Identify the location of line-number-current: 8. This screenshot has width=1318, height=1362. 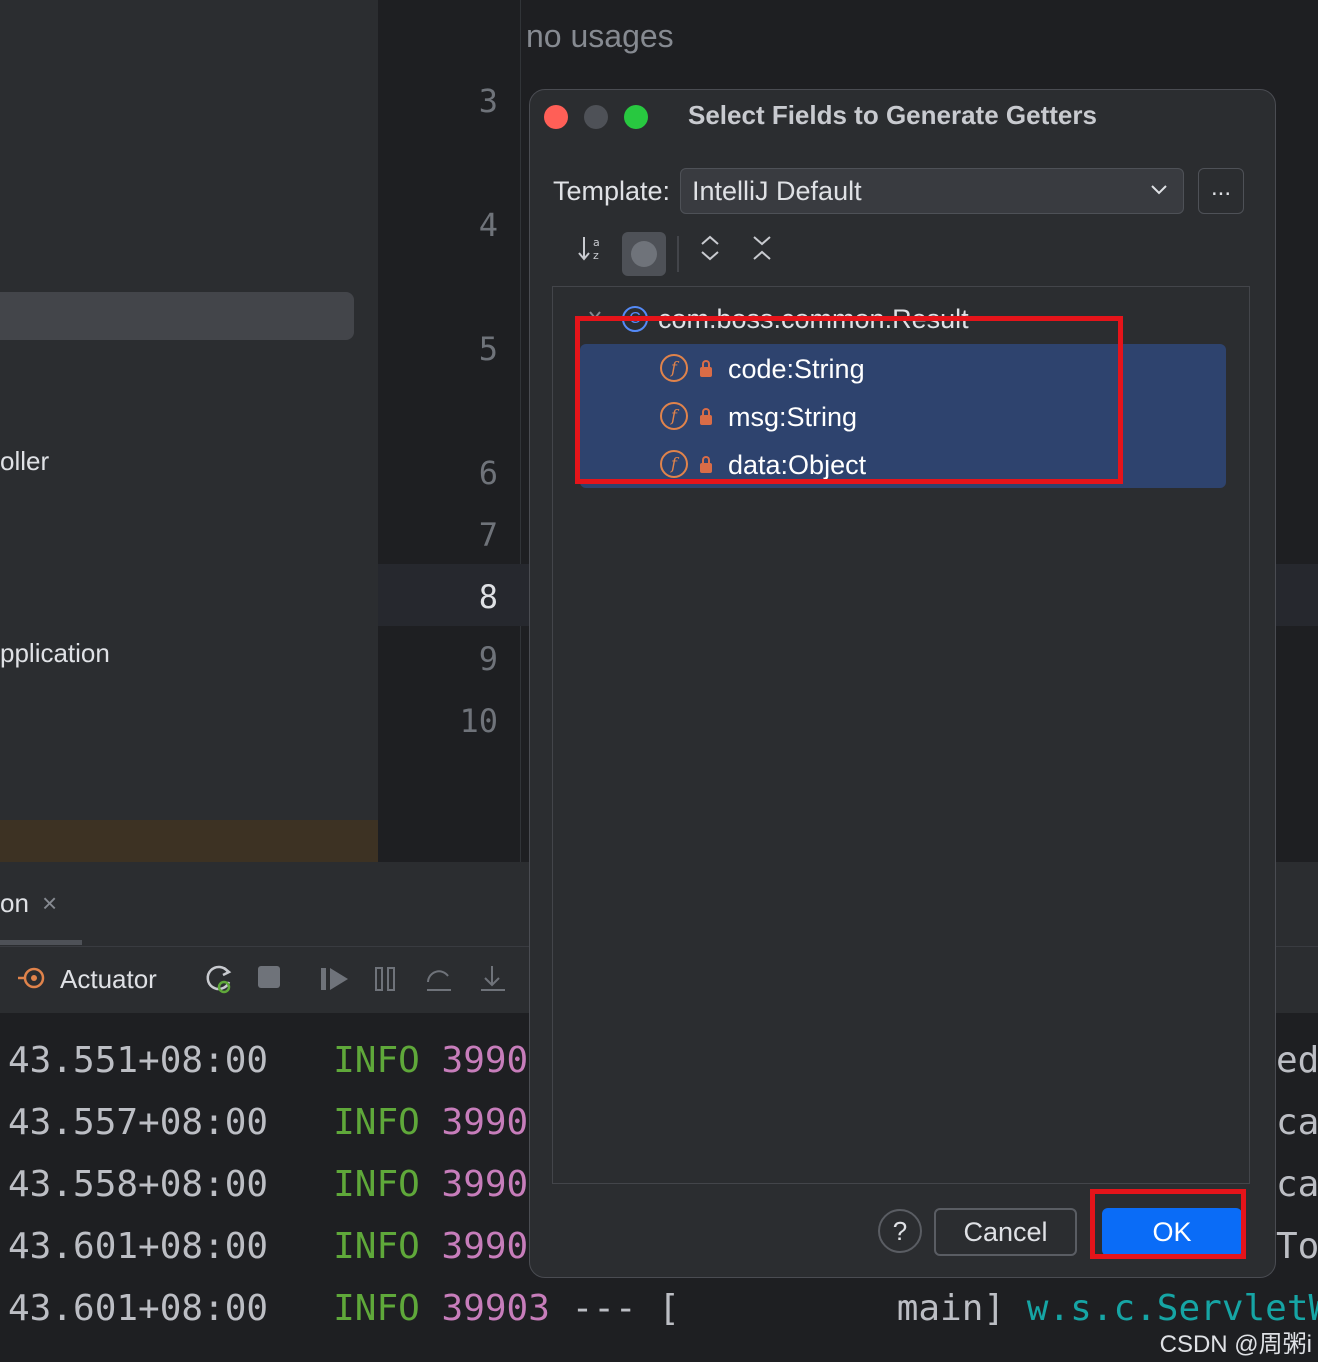
(488, 597).